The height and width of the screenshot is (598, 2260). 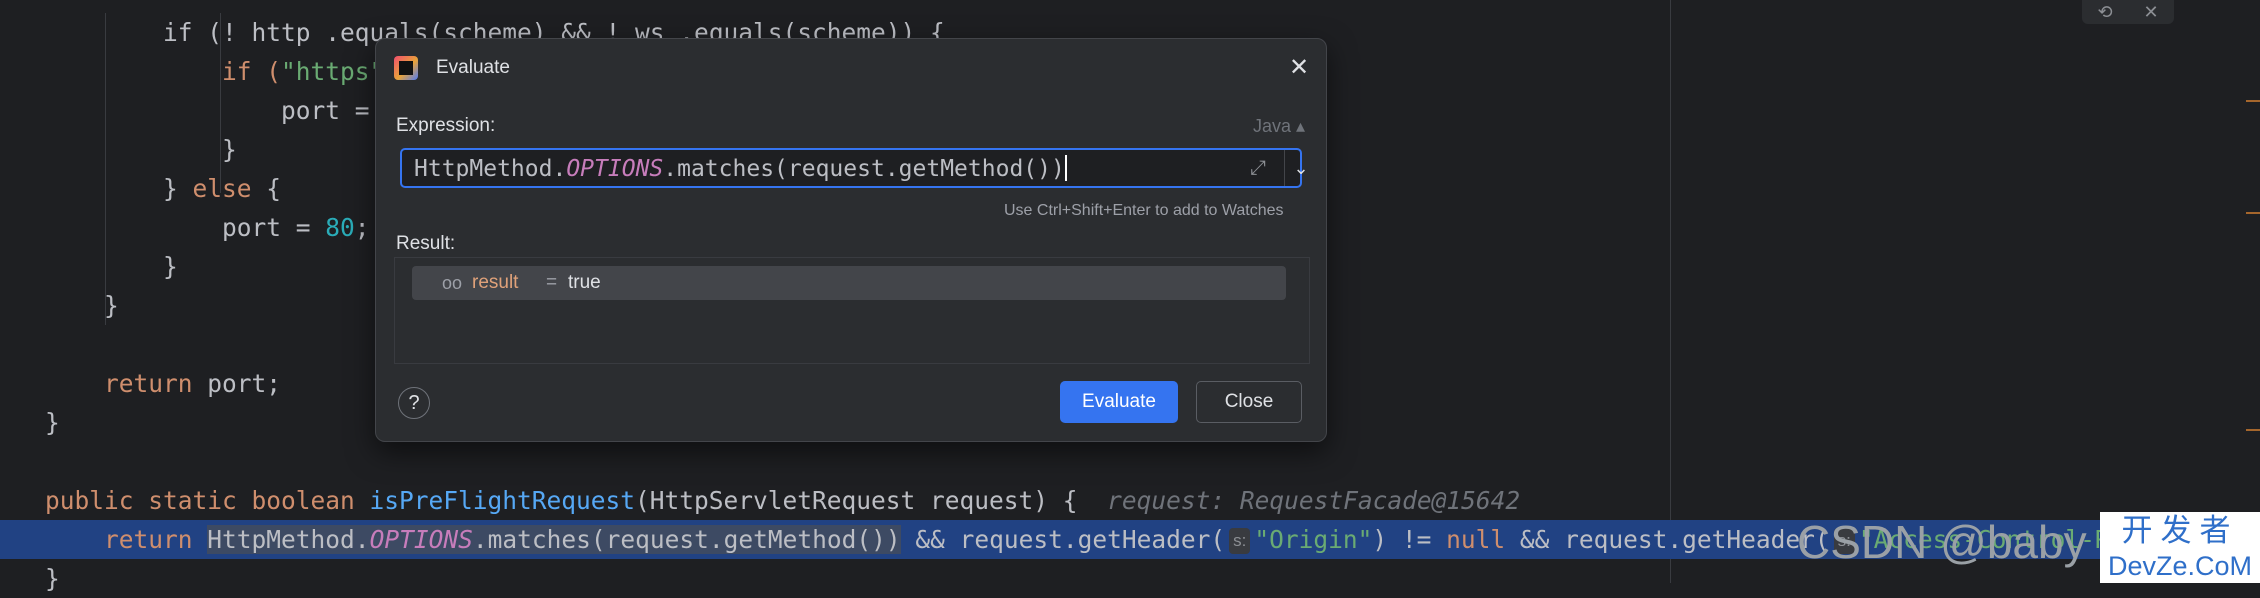 I want to click on code-token: {, so click(x=266, y=188).